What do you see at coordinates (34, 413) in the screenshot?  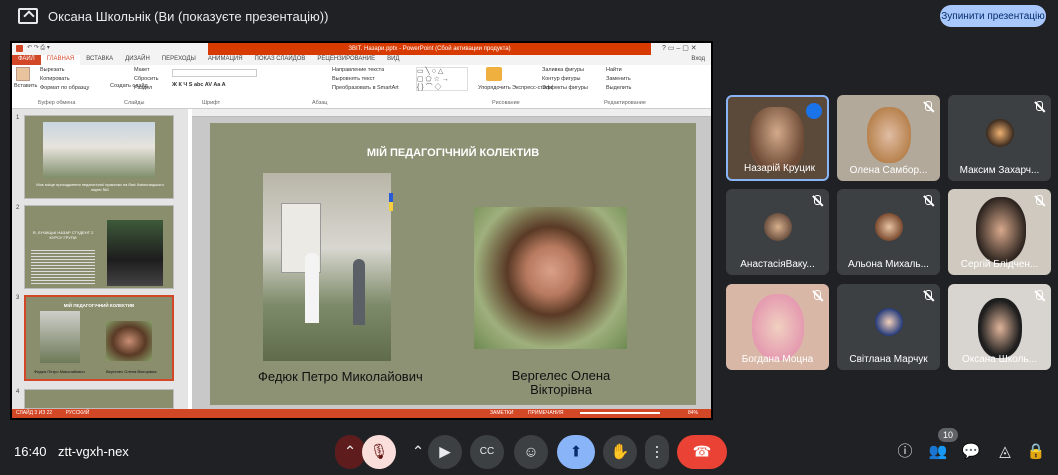 I see `status-slide-count: СЛАЙД 3 ИЗ 22` at bounding box center [34, 413].